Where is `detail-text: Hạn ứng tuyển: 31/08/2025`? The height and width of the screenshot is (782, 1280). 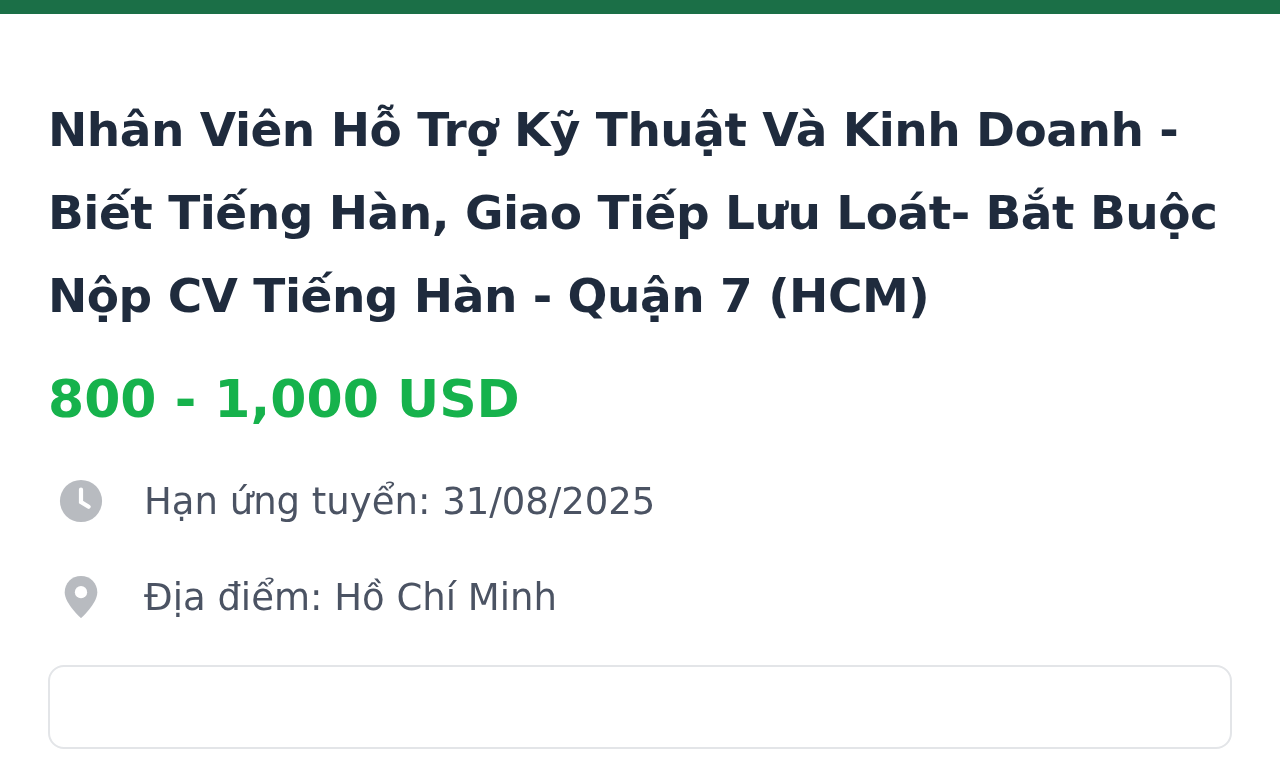 detail-text: Hạn ứng tuyển: 31/08/2025 is located at coordinates (400, 501).